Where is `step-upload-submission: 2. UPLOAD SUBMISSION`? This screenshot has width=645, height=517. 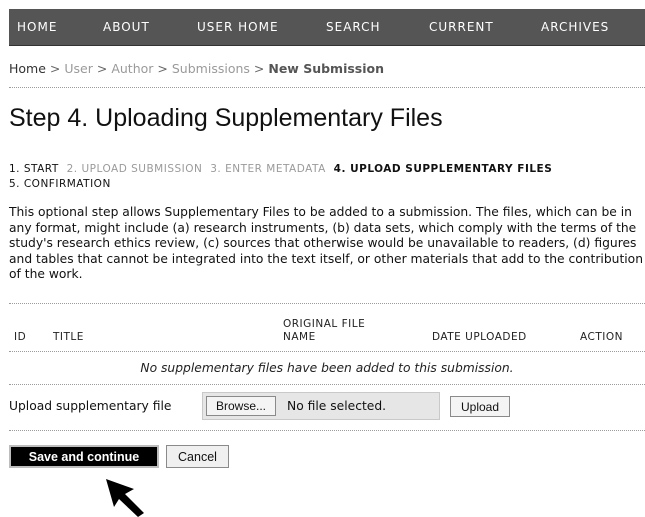 step-upload-submission: 2. UPLOAD SUBMISSION is located at coordinates (135, 169).